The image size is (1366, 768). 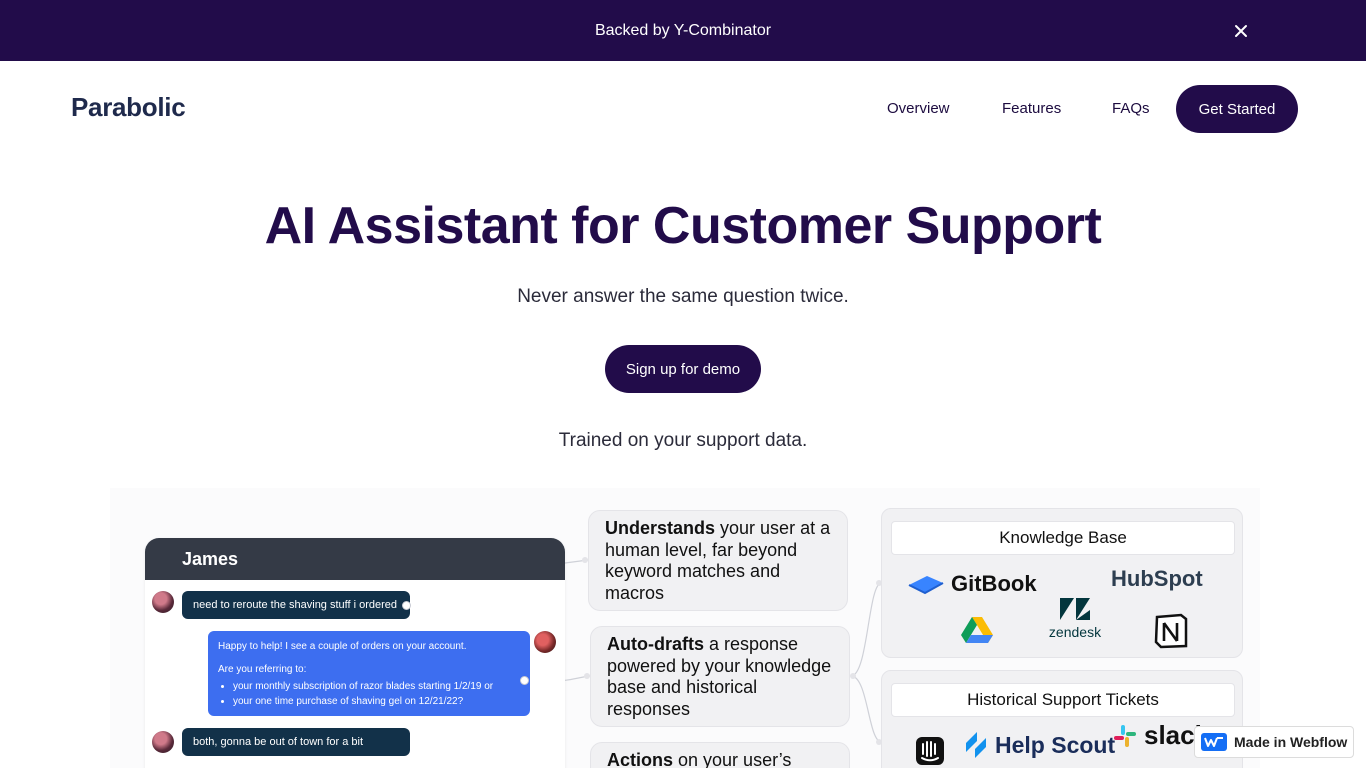 I want to click on zendesk-text: zendesk, so click(x=1075, y=632).